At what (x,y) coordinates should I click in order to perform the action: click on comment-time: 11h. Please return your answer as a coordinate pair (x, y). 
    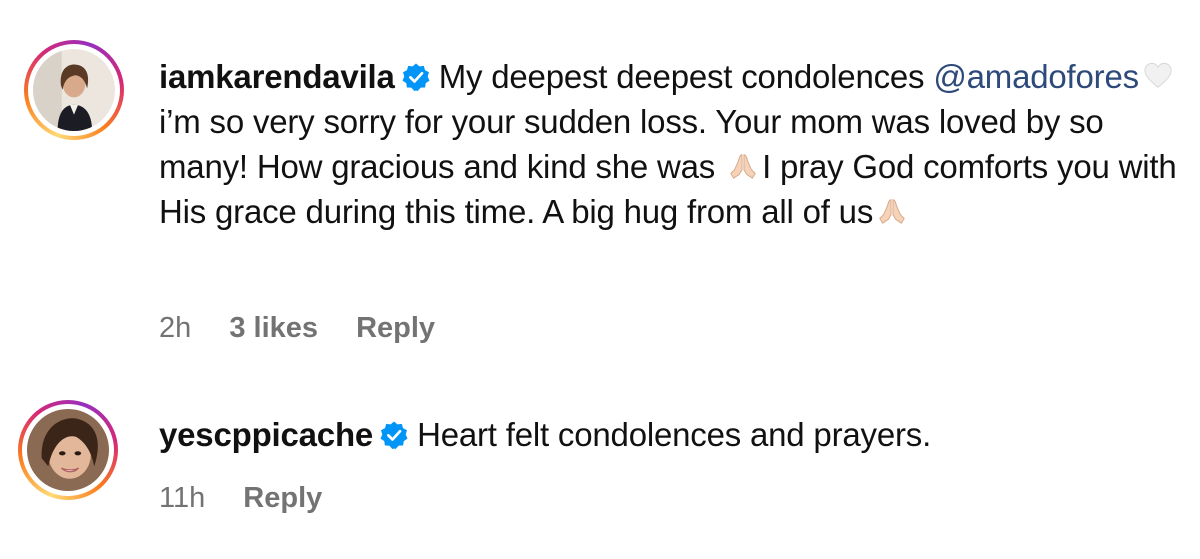
    Looking at the image, I should click on (182, 498).